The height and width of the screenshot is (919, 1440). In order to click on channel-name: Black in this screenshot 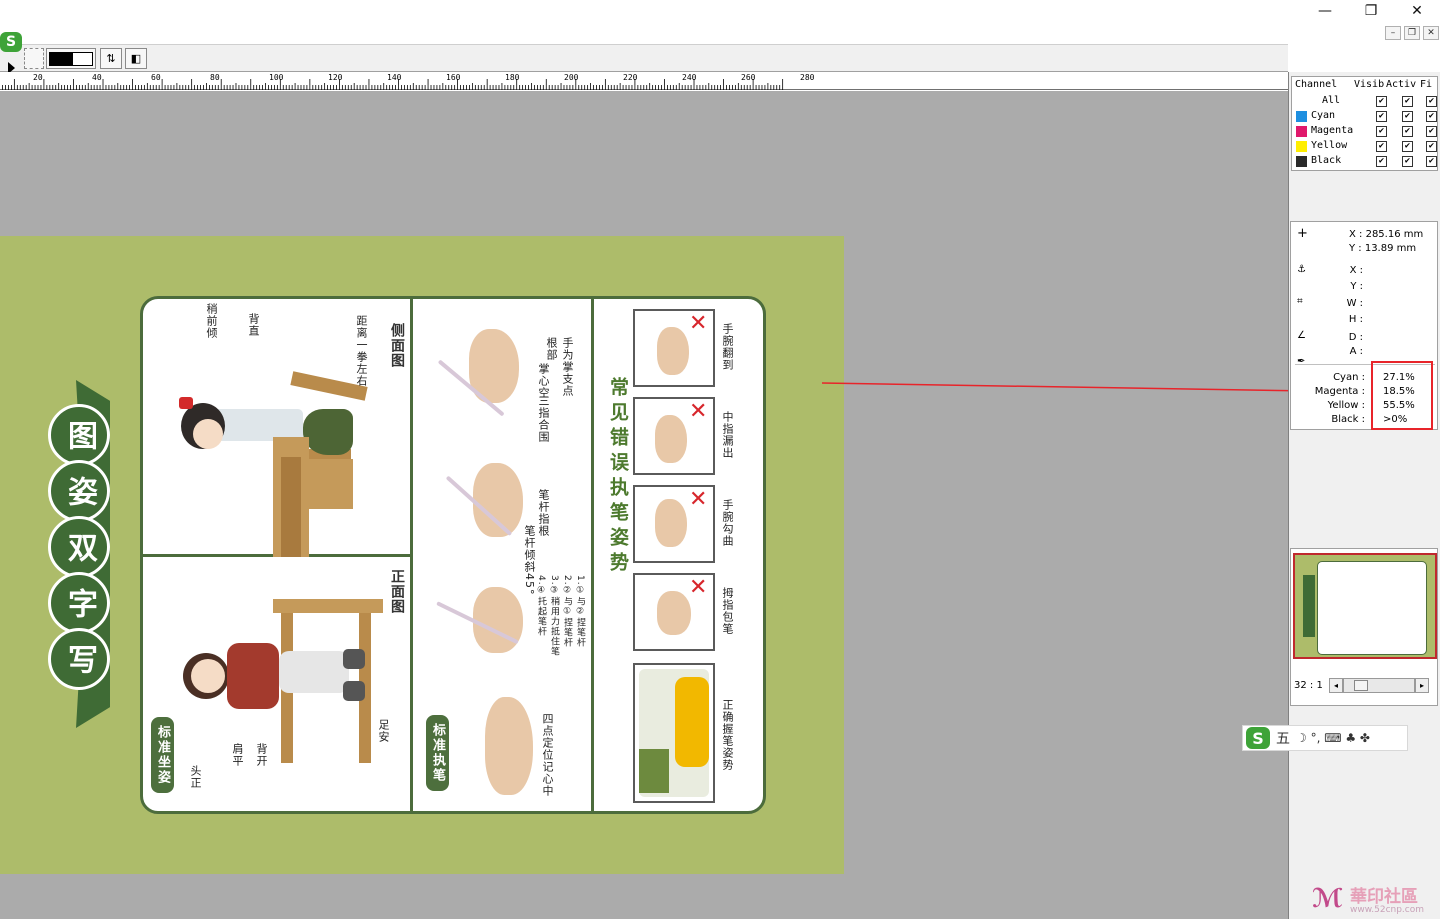, I will do `click(1326, 160)`.